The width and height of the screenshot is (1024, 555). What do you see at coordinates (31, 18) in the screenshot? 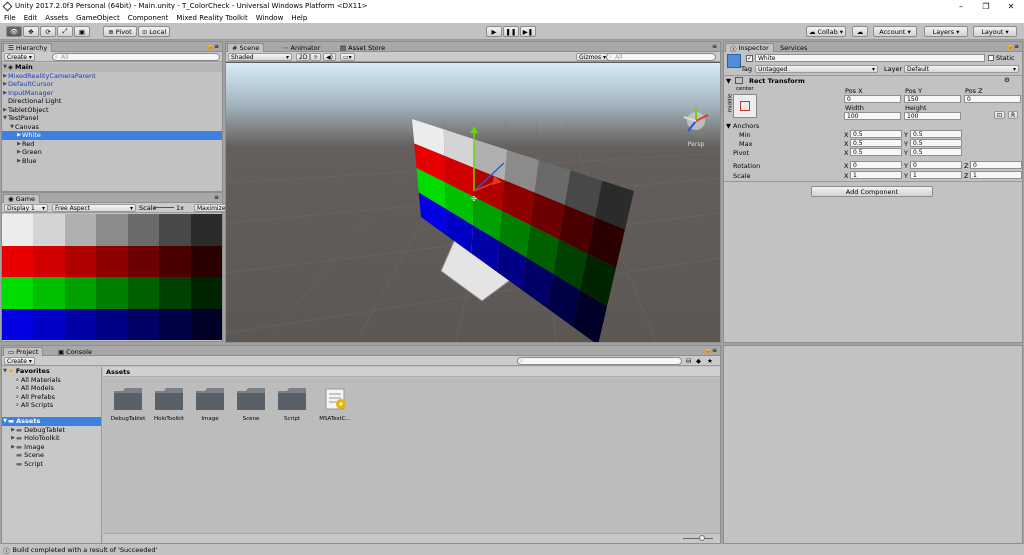
I see `menu-edit: Edit` at bounding box center [31, 18].